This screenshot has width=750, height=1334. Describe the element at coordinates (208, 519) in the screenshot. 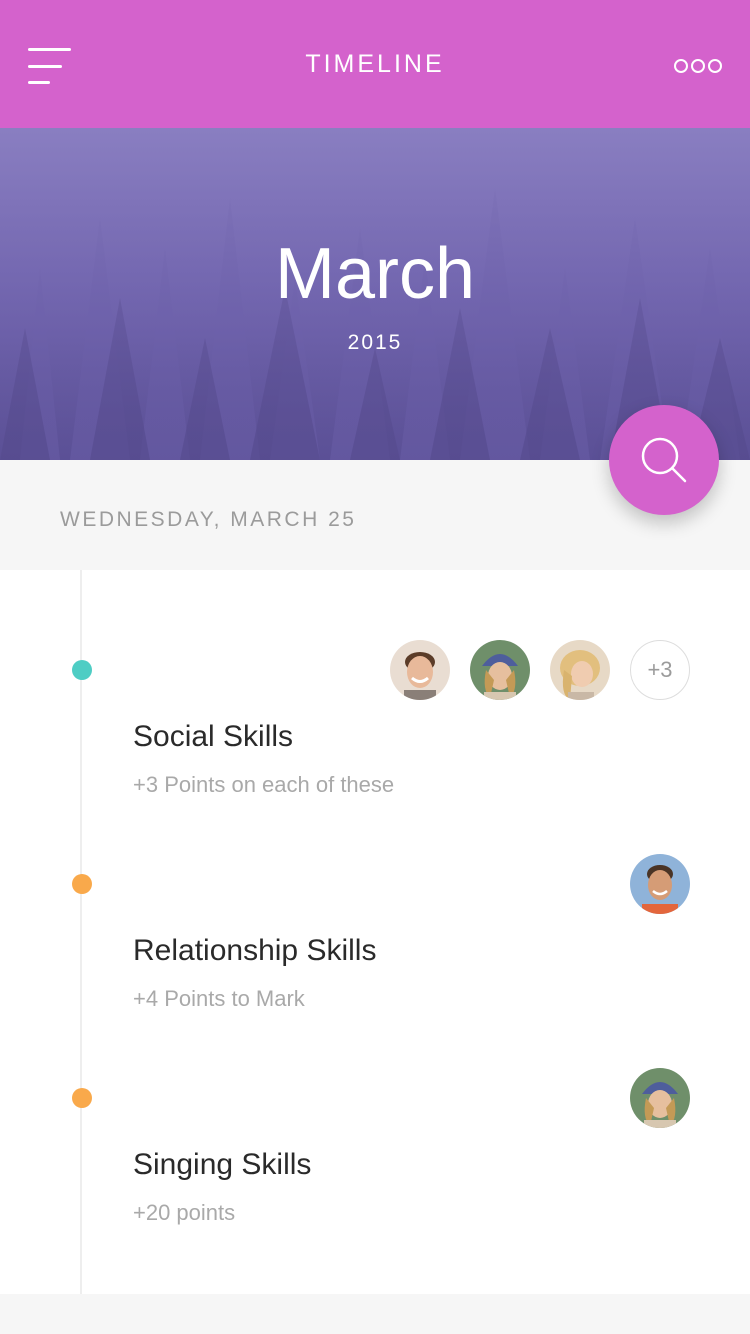

I see `date-label: WEDNESDAY, MARCH 25` at that location.